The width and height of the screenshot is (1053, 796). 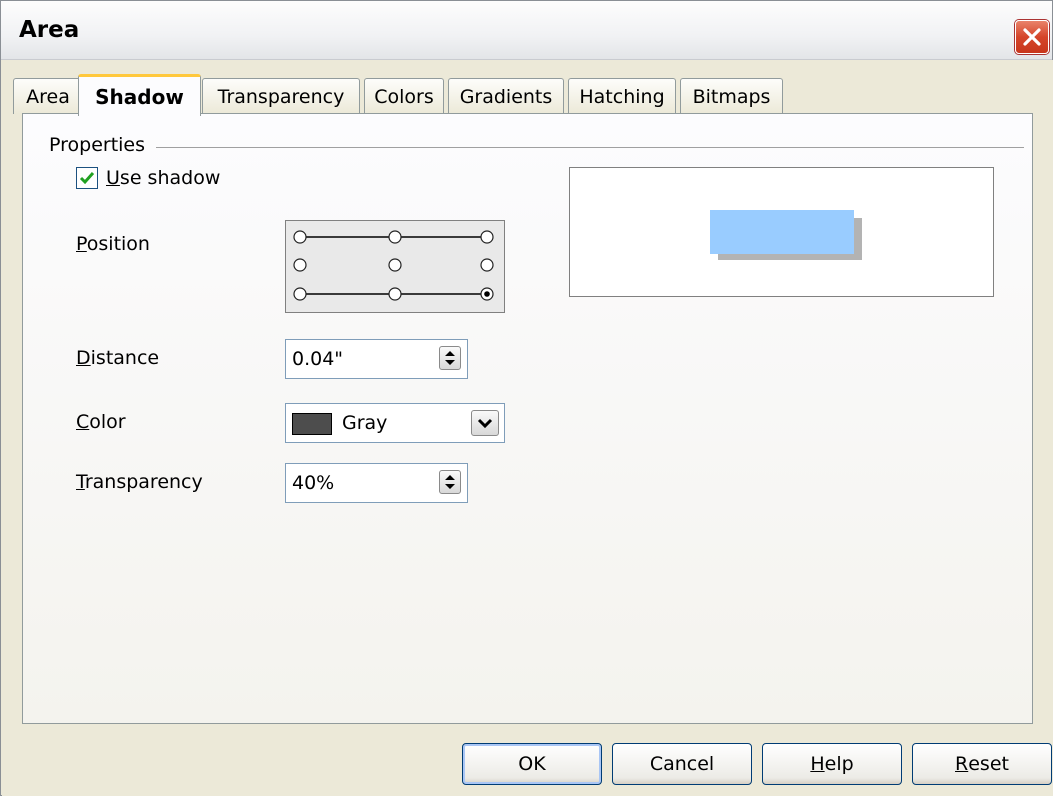 I want to click on tab-label: Hatching, so click(x=622, y=96).